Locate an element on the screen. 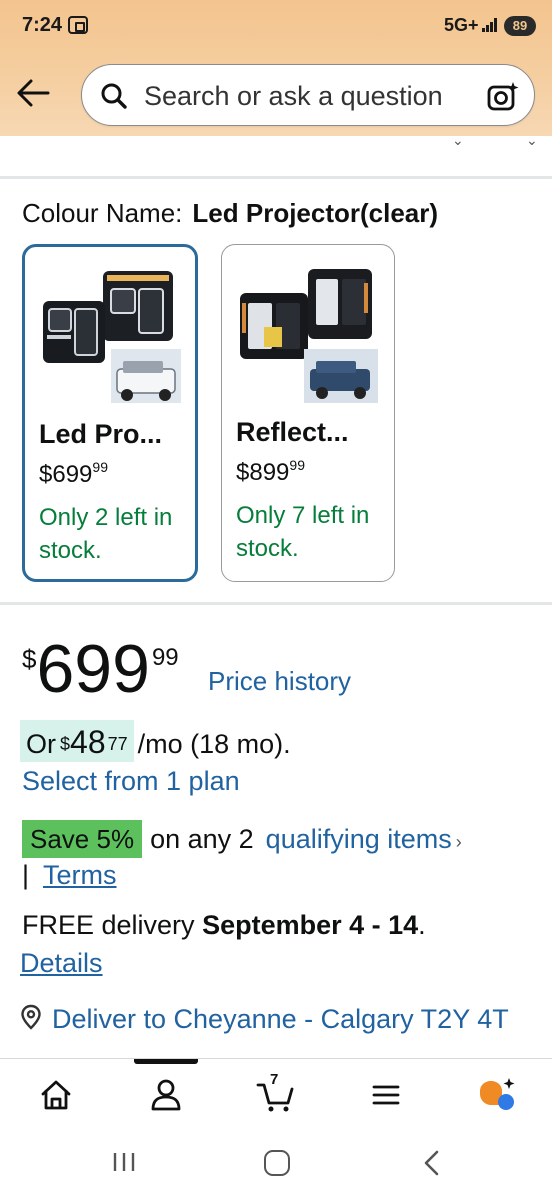 The width and height of the screenshot is (552, 1196). monthly-highlight: Or $48 77 is located at coordinates (77, 741).